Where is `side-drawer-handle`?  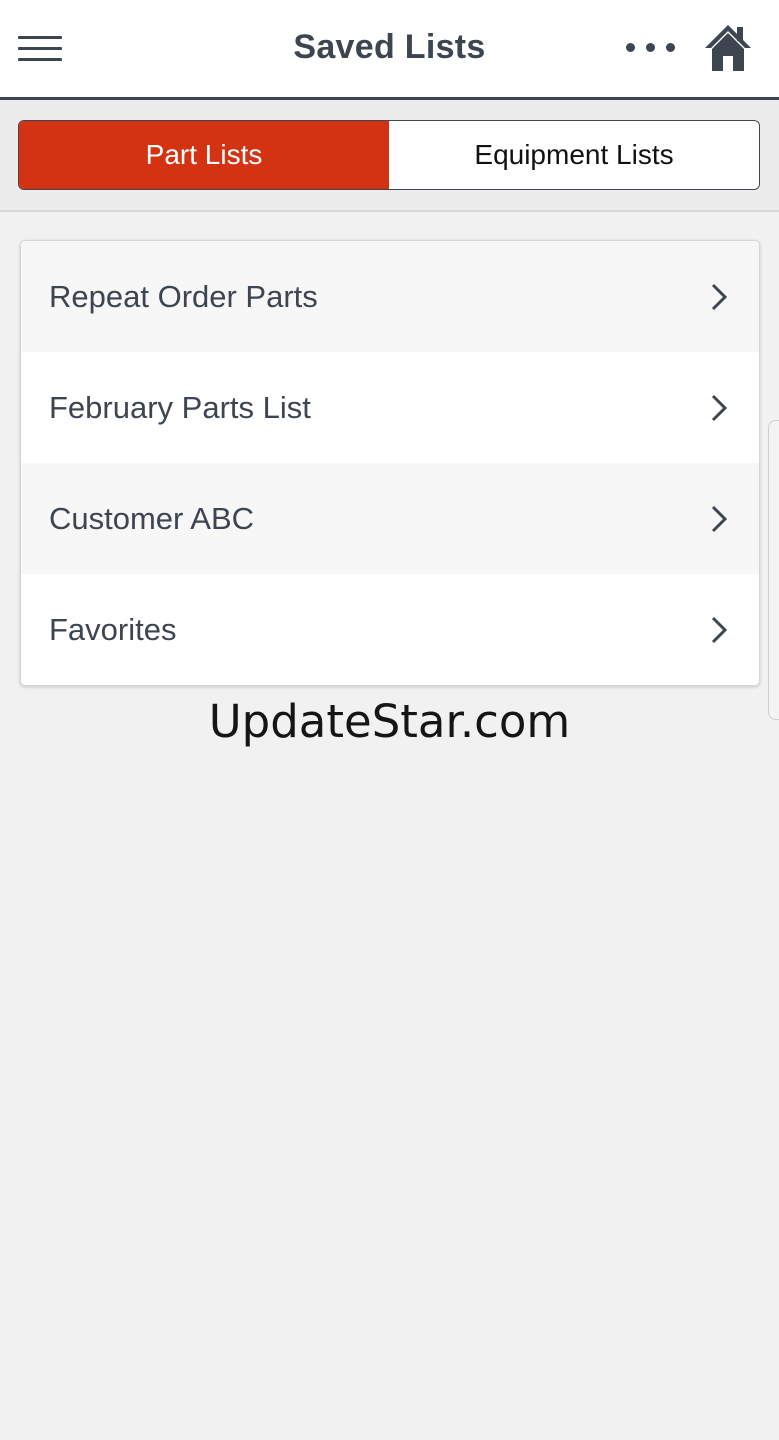
side-drawer-handle is located at coordinates (773, 570).